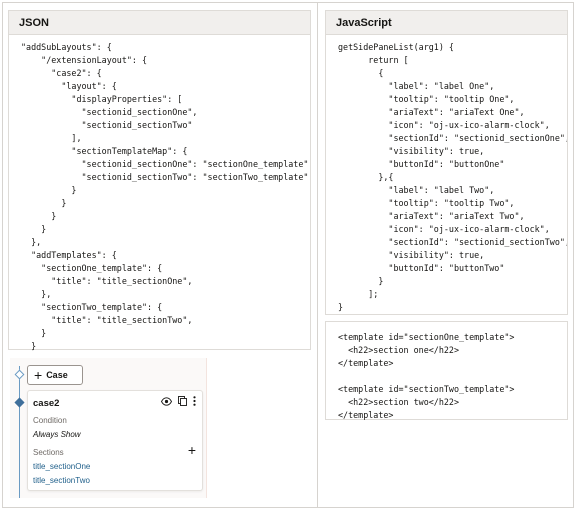 The height and width of the screenshot is (512, 576). I want to click on connector-node-icon, so click(19, 374).